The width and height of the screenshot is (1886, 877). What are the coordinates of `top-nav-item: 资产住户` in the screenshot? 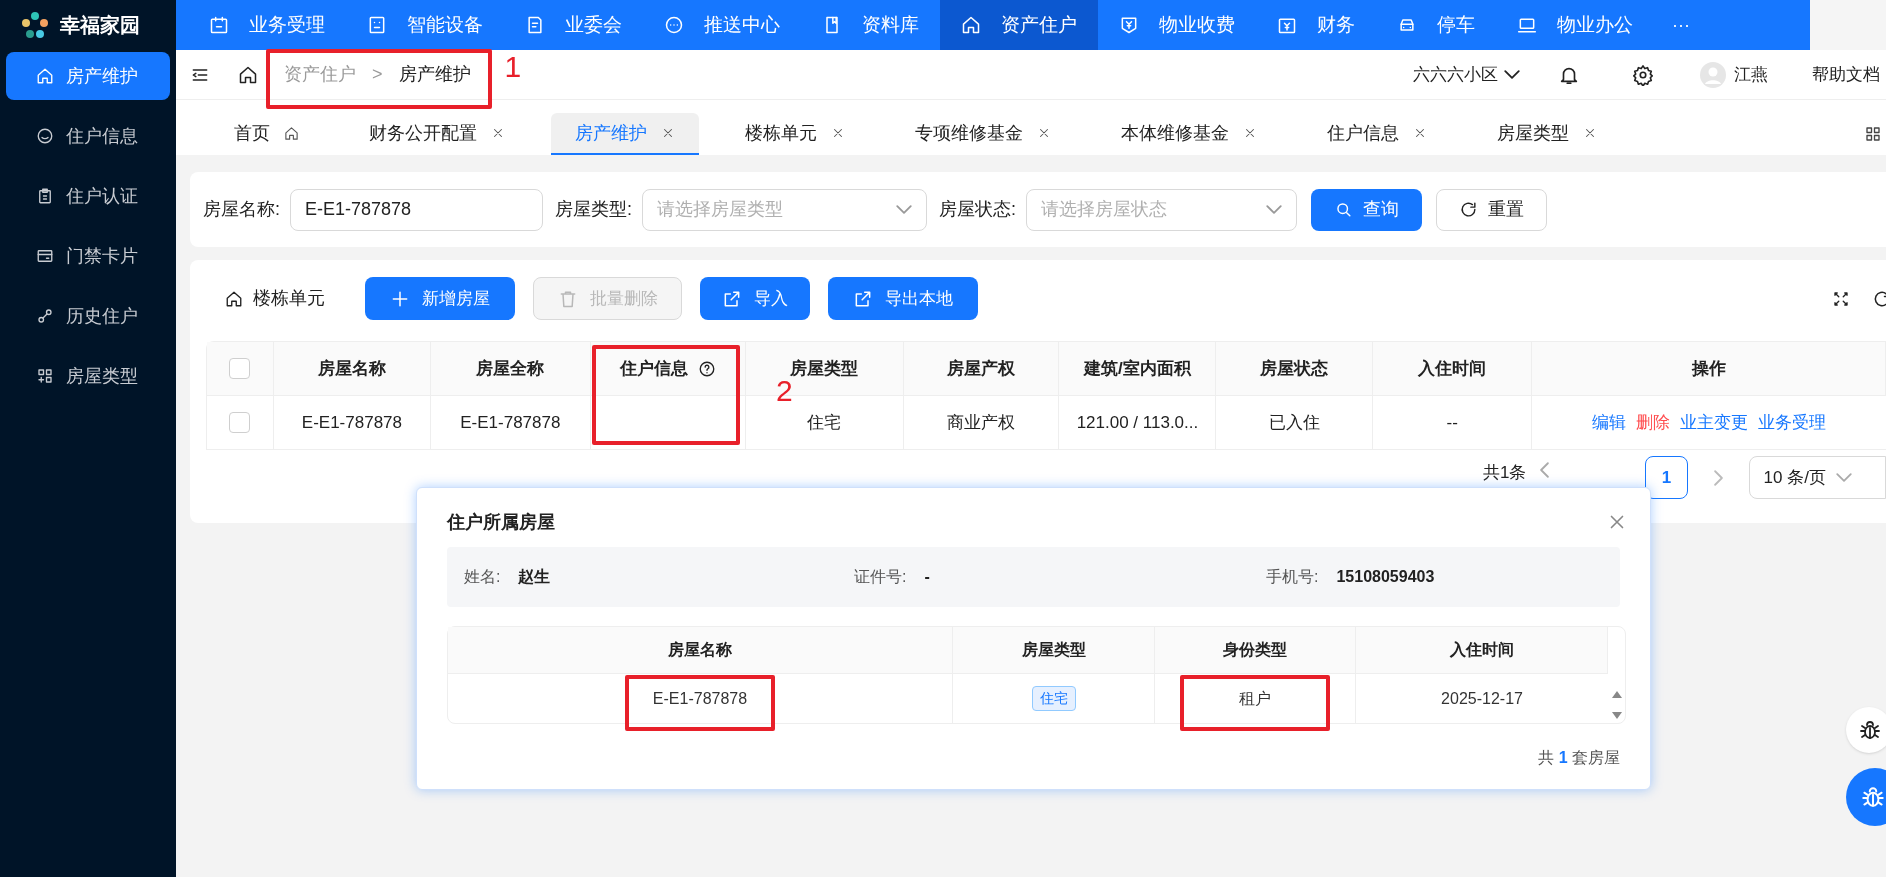 It's located at (1019, 25).